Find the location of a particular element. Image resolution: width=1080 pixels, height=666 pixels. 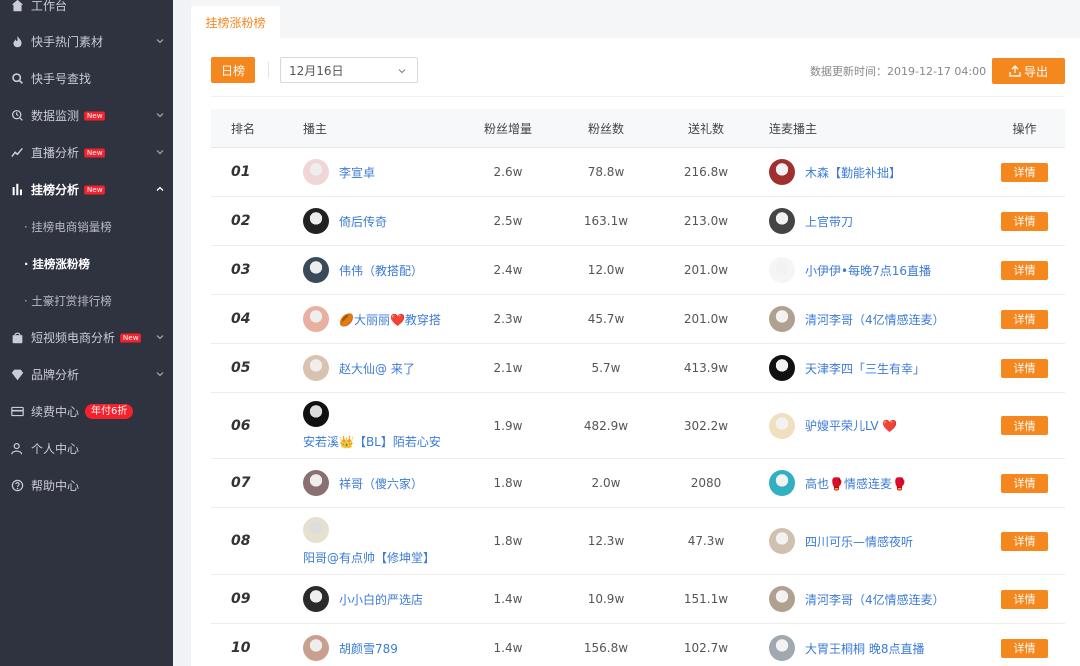

fans-gain-cell: 2.6w is located at coordinates (508, 172).